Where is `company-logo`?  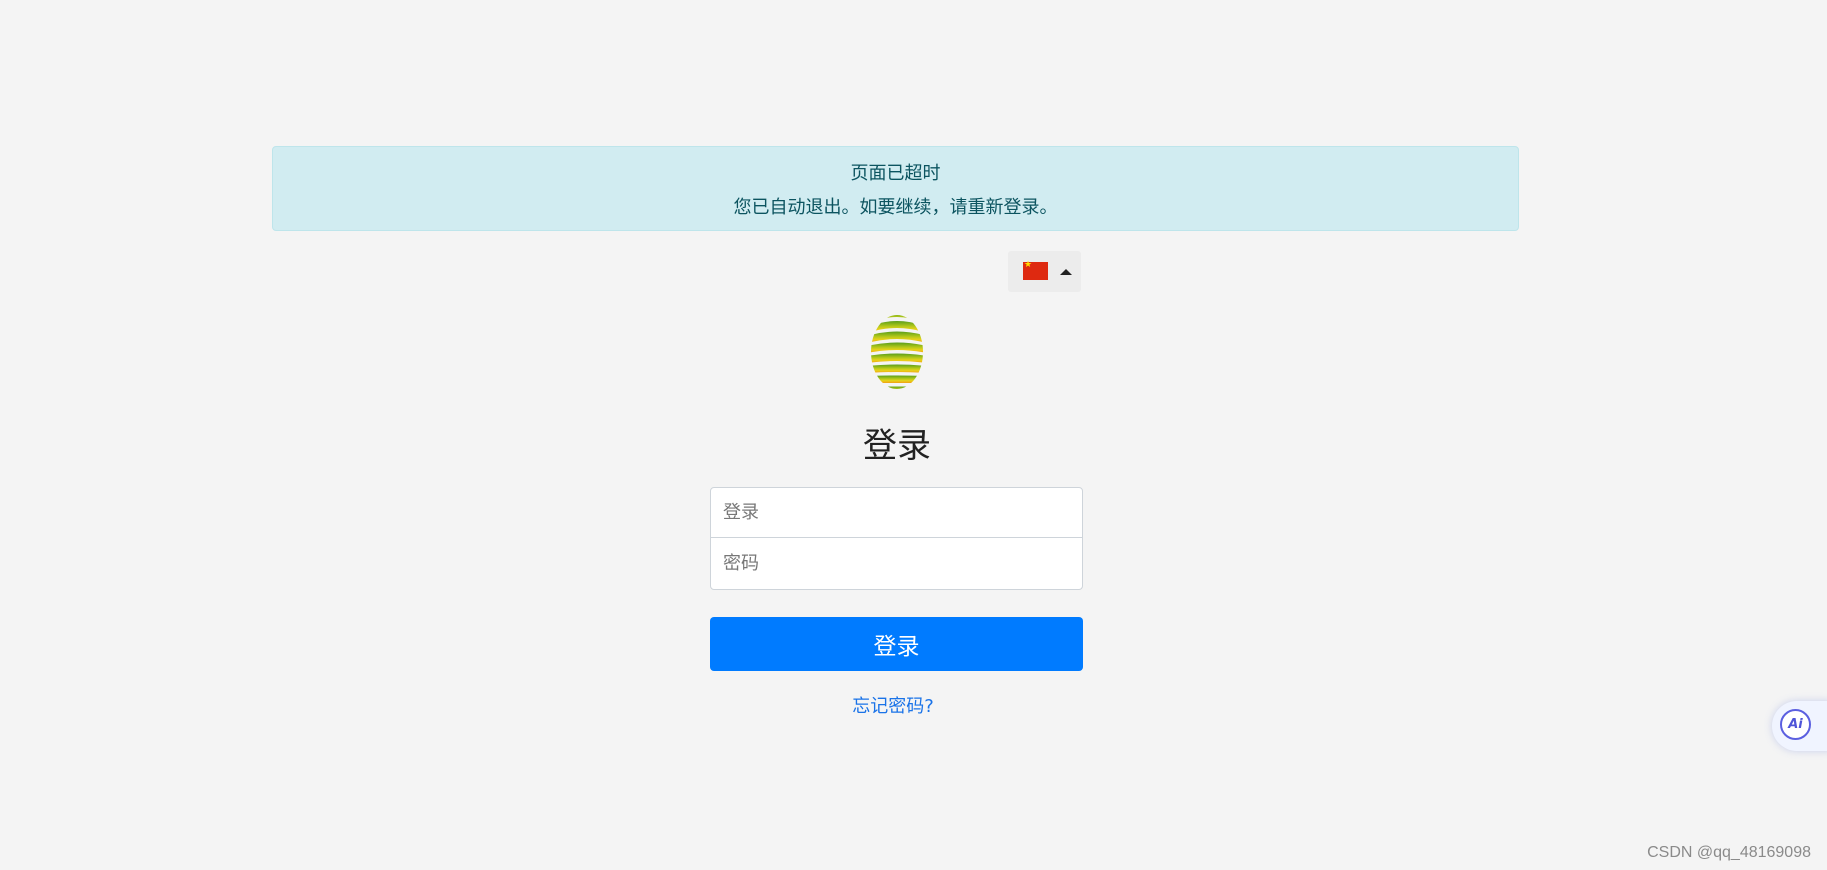
company-logo is located at coordinates (897, 352).